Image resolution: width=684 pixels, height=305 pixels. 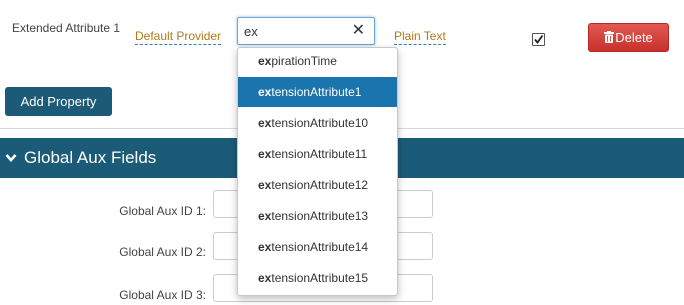 I want to click on suggestion-rest: tensionAttribute15, so click(x=320, y=278).